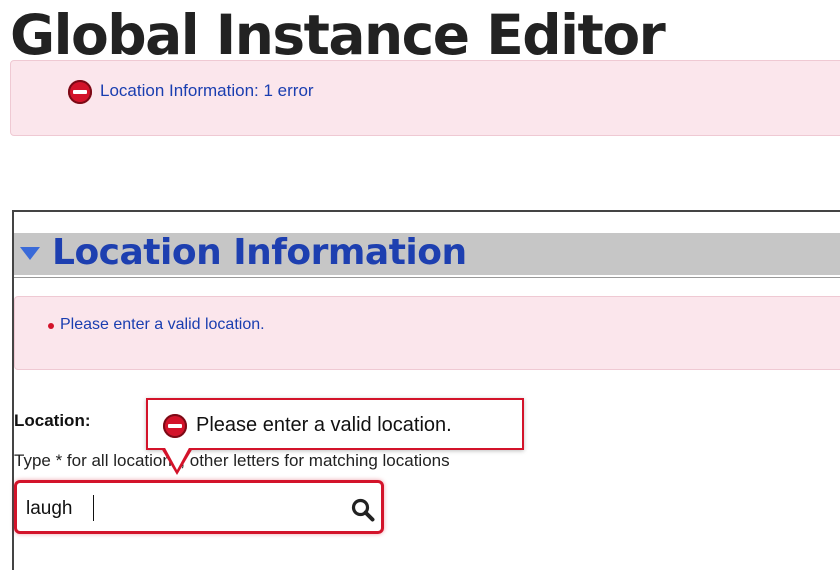  Describe the element at coordinates (93, 508) in the screenshot. I see `text-cursor` at that location.